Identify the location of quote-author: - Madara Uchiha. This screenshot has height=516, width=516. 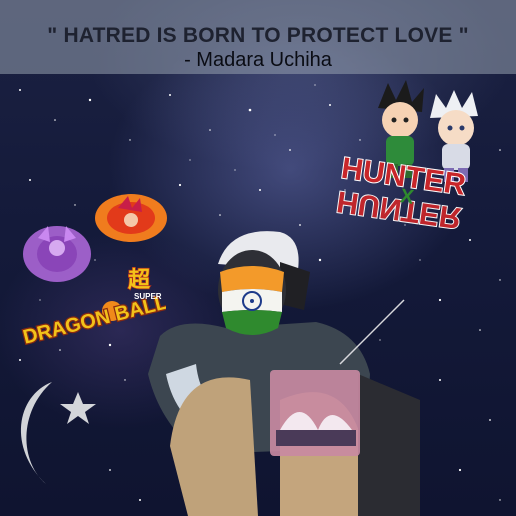
(258, 60).